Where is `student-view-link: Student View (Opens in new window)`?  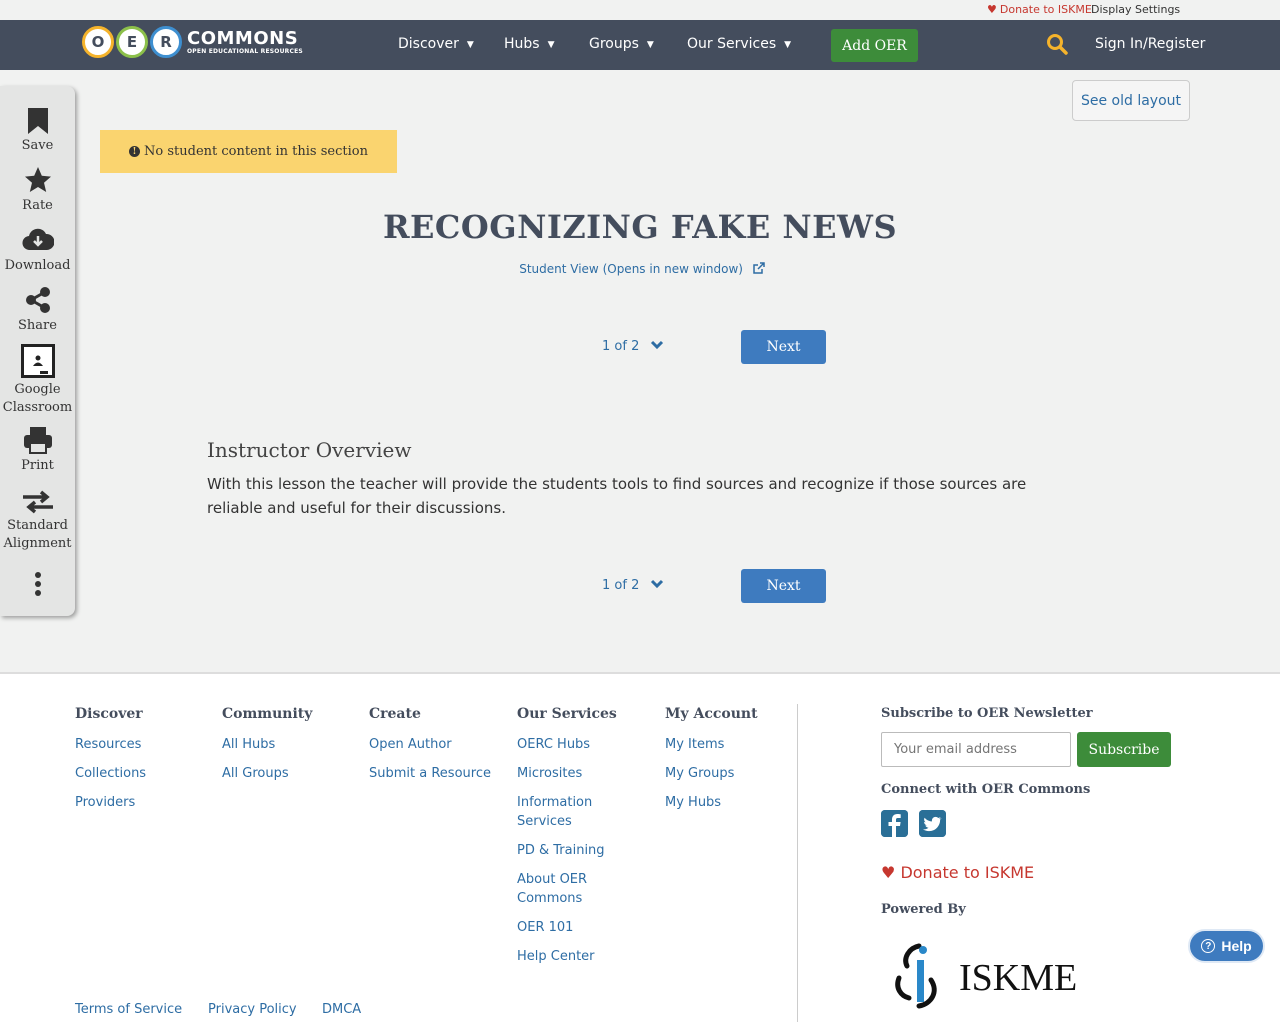 student-view-link: Student View (Opens in new window) is located at coordinates (640, 269).